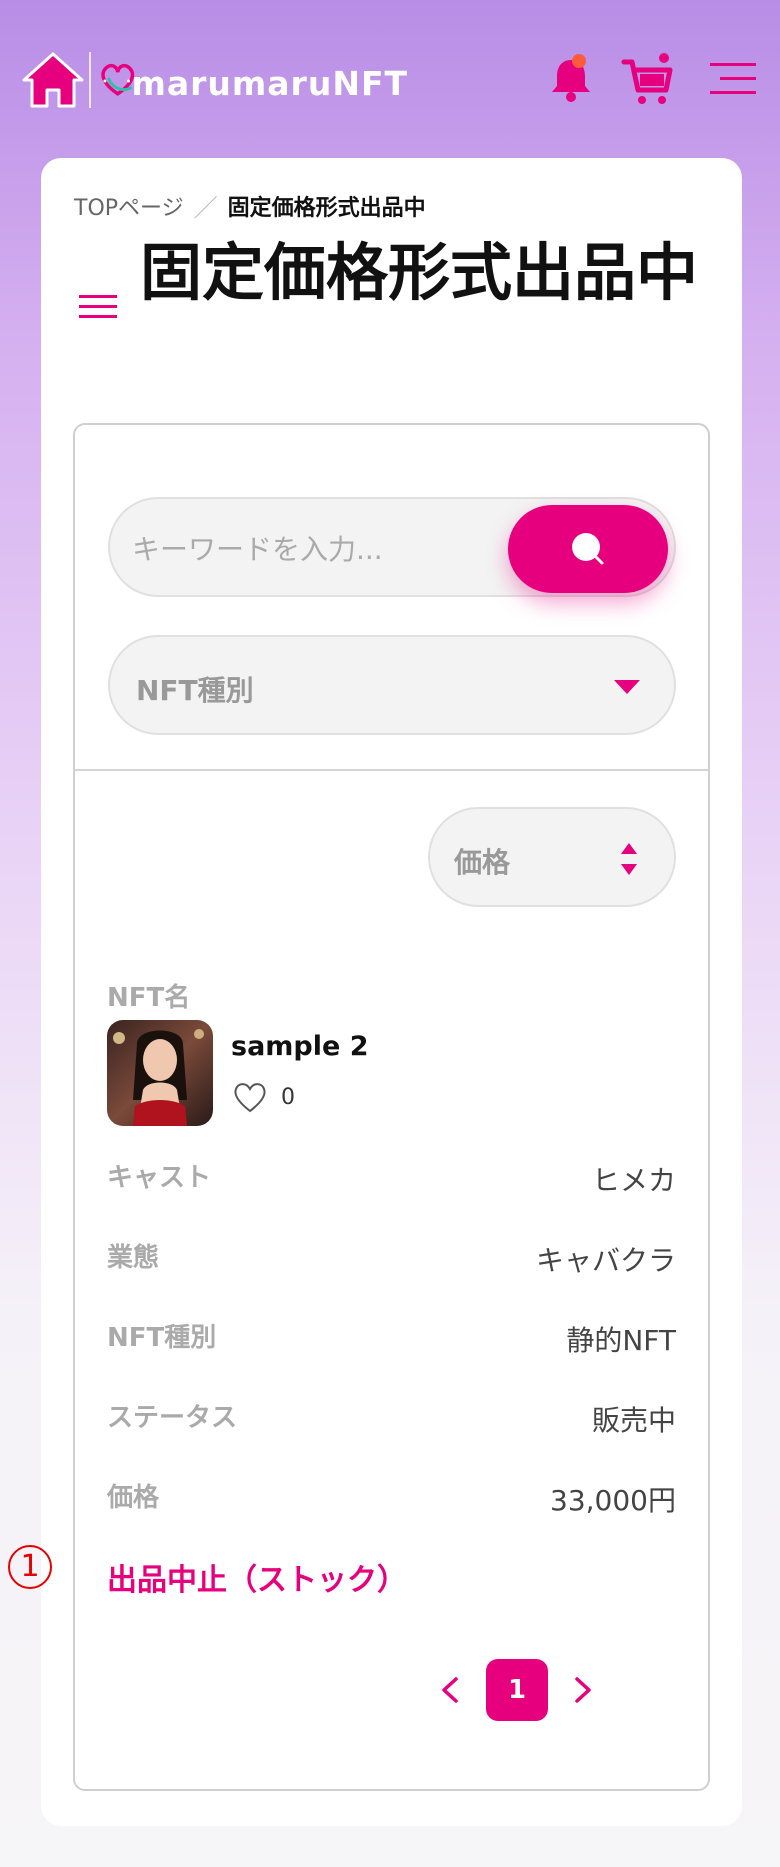 The height and width of the screenshot is (1867, 780). What do you see at coordinates (90, 80) in the screenshot?
I see `header-divider` at bounding box center [90, 80].